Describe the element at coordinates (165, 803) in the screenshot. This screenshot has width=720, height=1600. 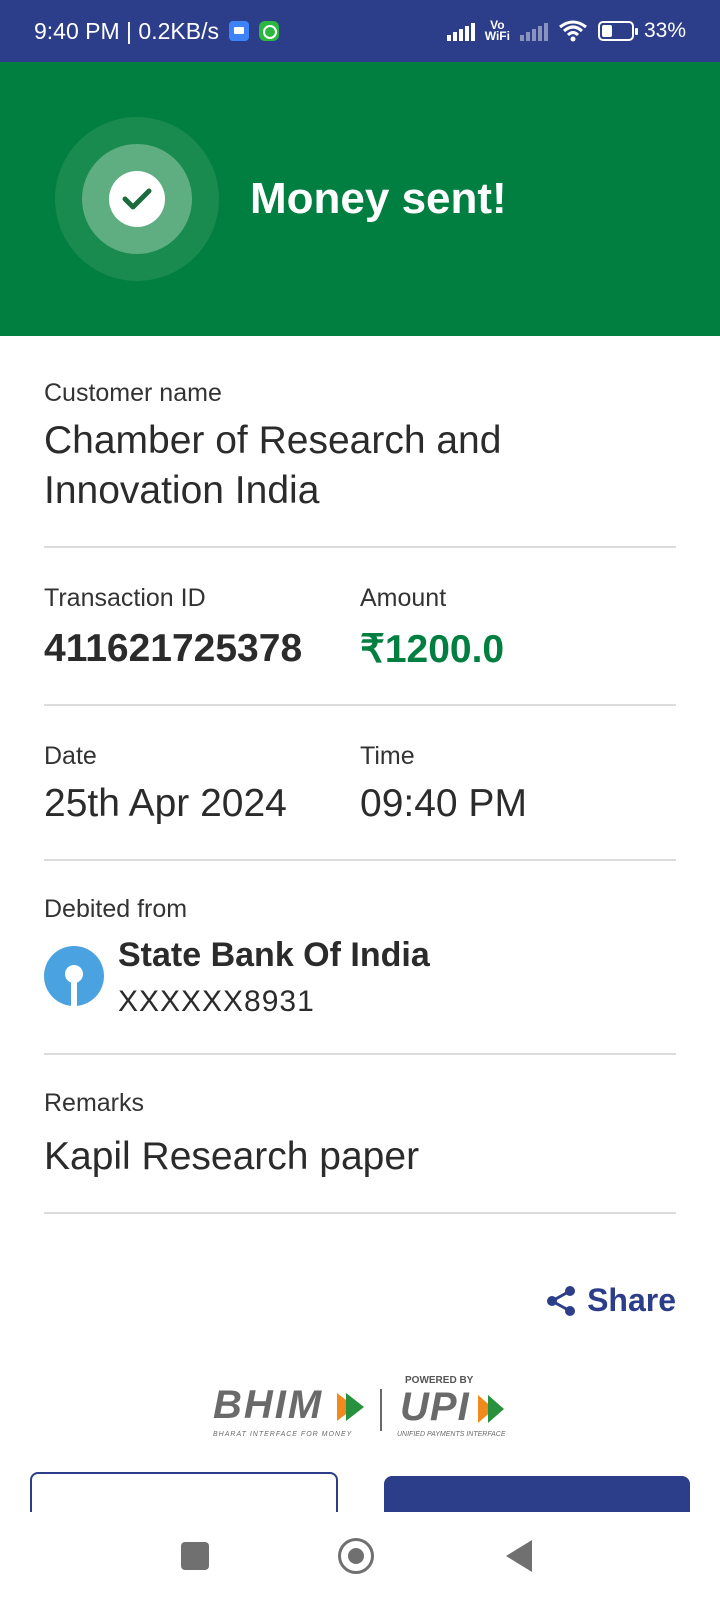
I see `date-value: 25th Apr 2024` at that location.